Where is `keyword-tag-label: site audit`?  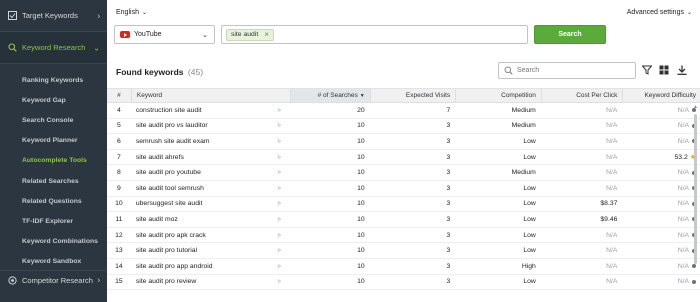 keyword-tag-label: site audit is located at coordinates (245, 34).